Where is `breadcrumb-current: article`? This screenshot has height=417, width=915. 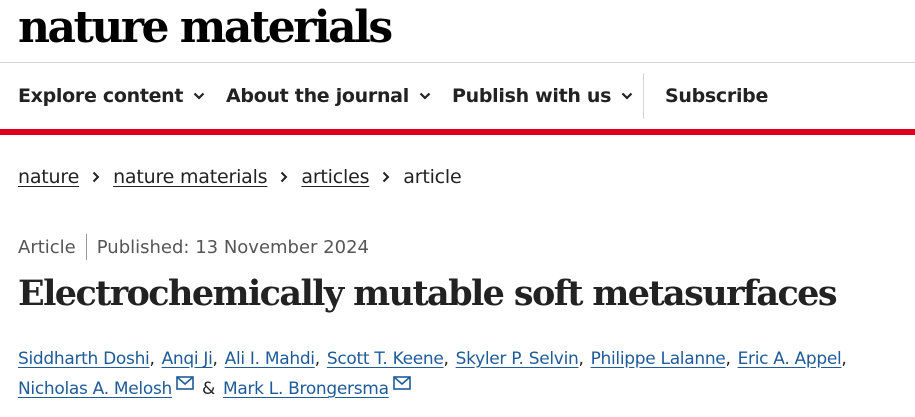
breadcrumb-current: article is located at coordinates (432, 177).